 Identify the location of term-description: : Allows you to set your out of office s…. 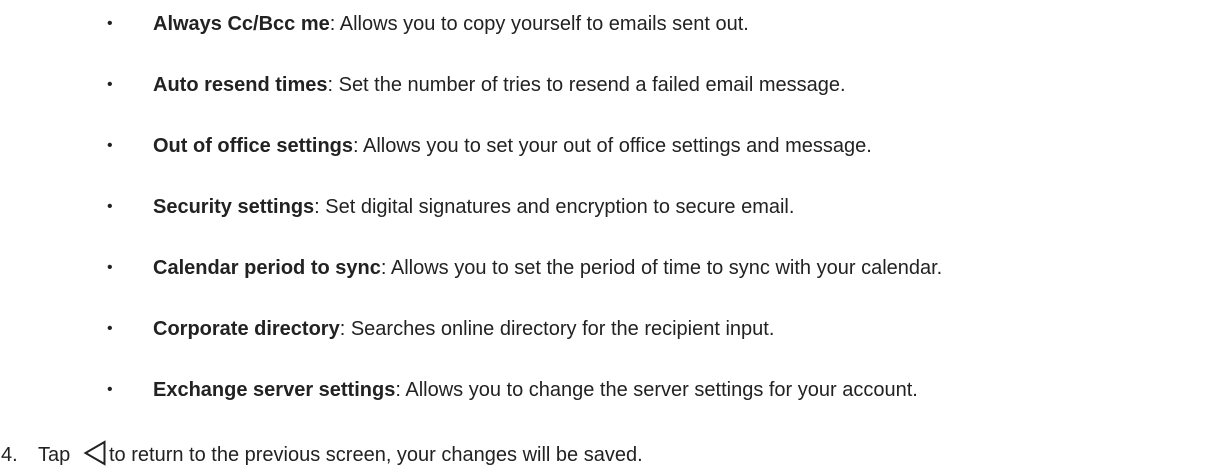
(612, 146).